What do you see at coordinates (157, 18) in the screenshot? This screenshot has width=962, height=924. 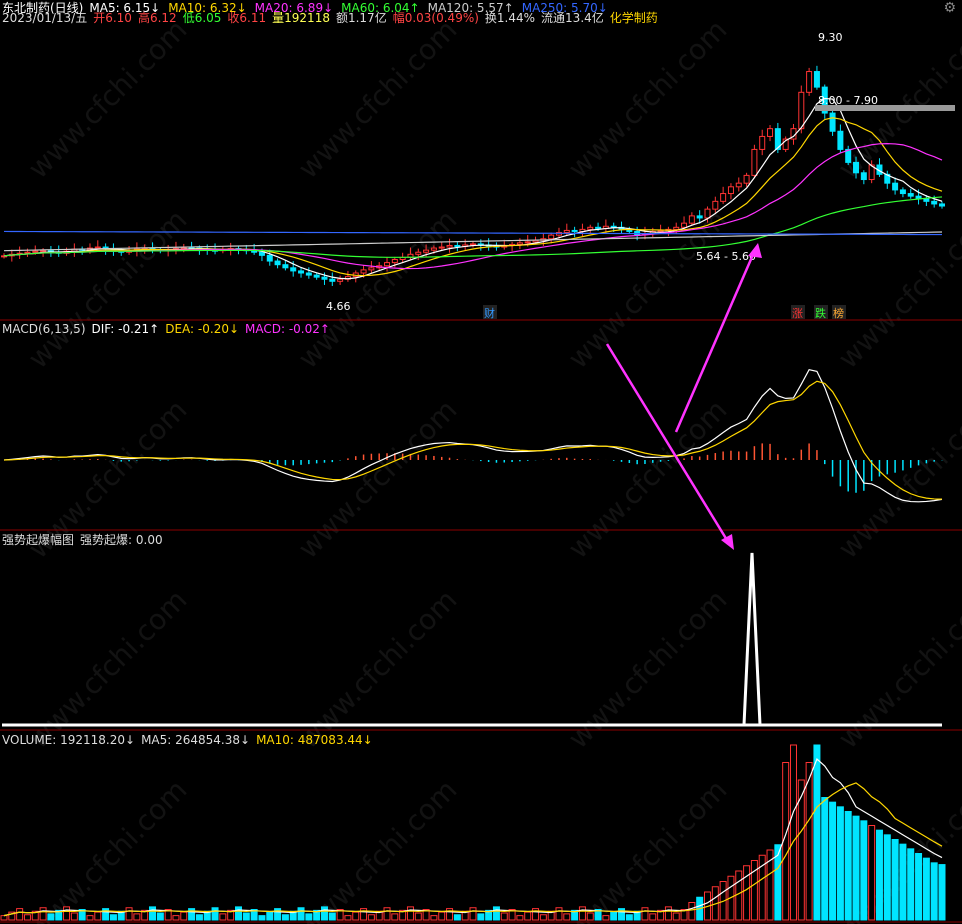 I see `info-item: 高6.12` at bounding box center [157, 18].